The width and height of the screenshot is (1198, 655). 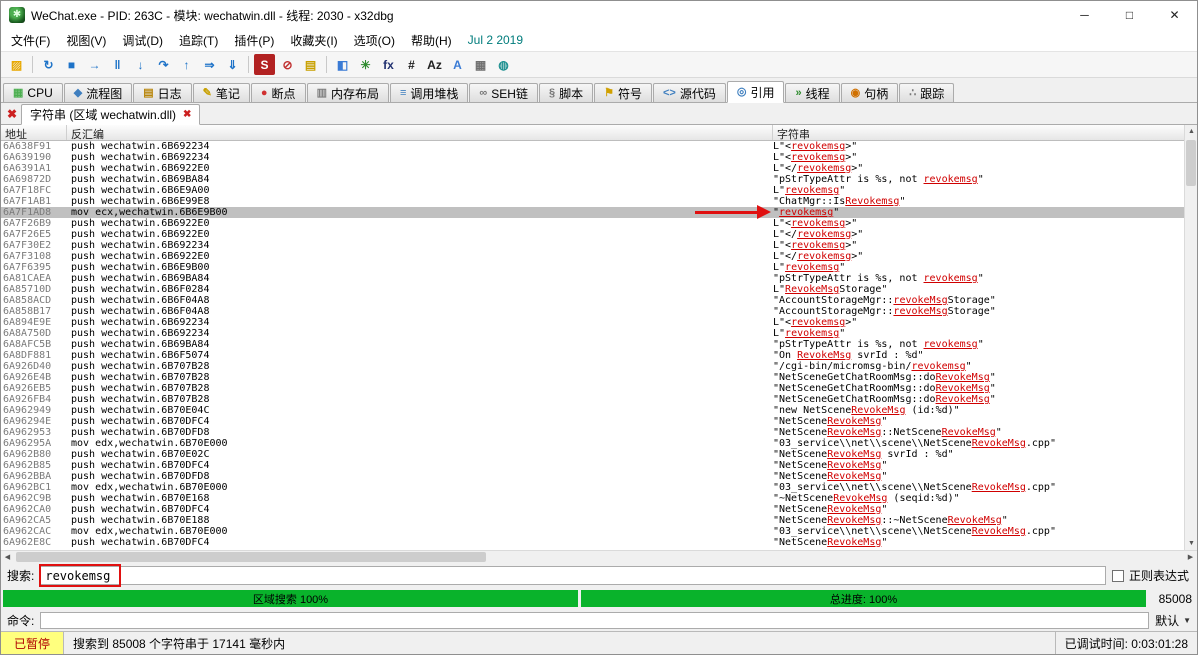 I want to click on menu-item: 追踪(T), so click(x=198, y=40).